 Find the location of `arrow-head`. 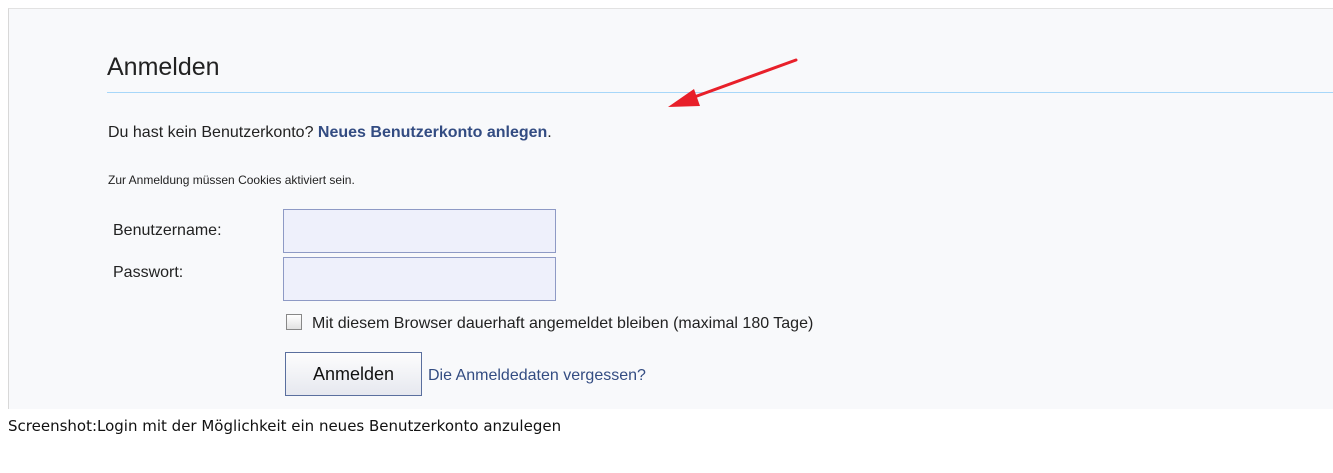

arrow-head is located at coordinates (684, 98).